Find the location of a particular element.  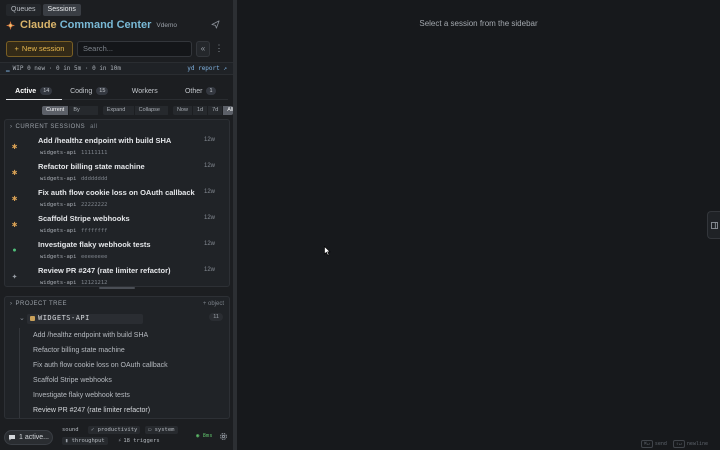

view-tabs: Queues Sessions is located at coordinates (43, 10).